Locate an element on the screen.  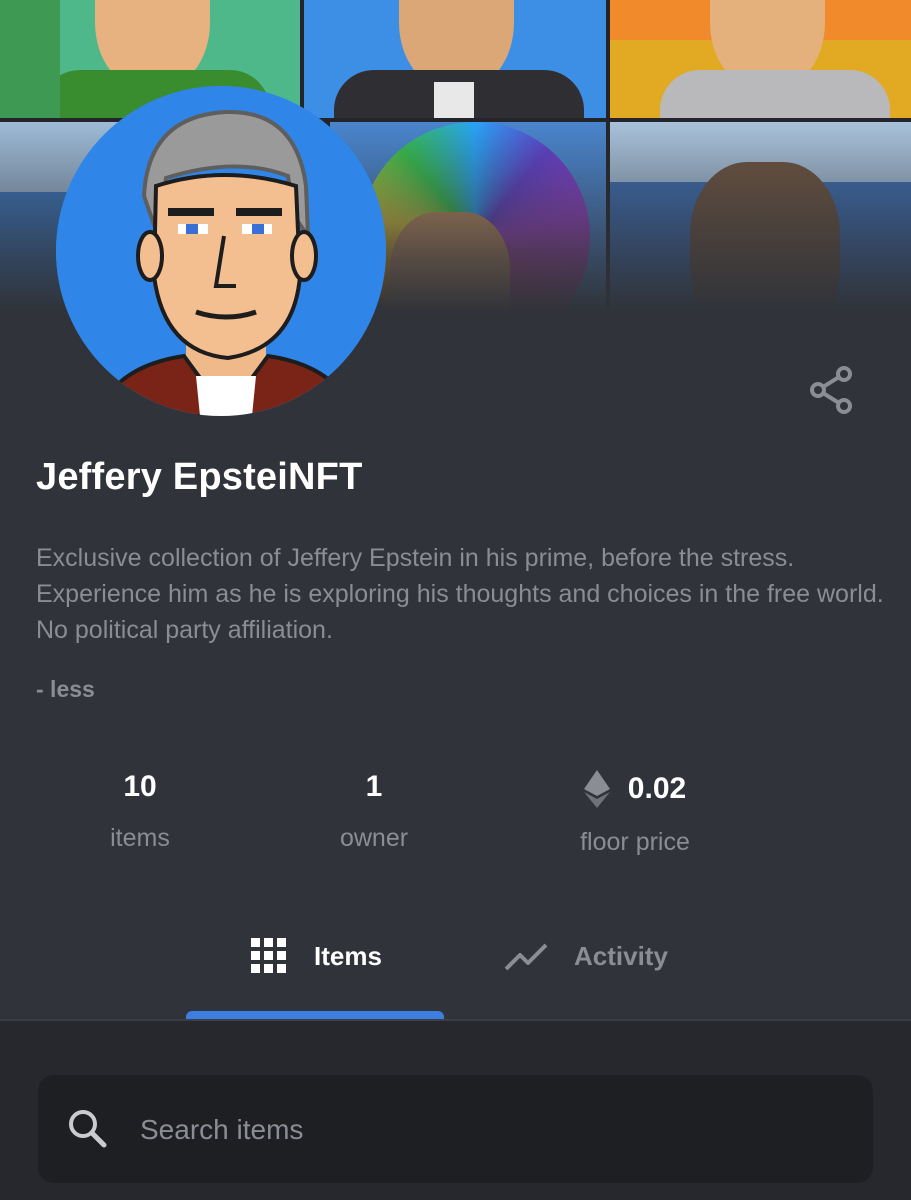
stat-items: 10 items is located at coordinates (140, 811).